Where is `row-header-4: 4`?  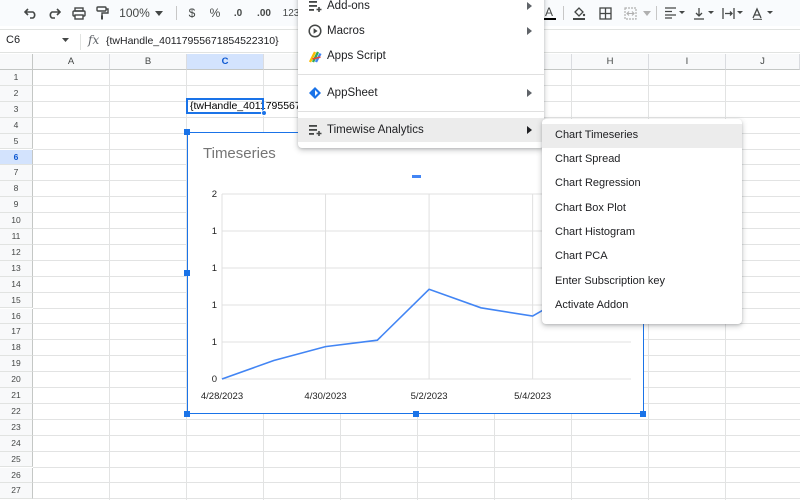 row-header-4: 4 is located at coordinates (16, 125).